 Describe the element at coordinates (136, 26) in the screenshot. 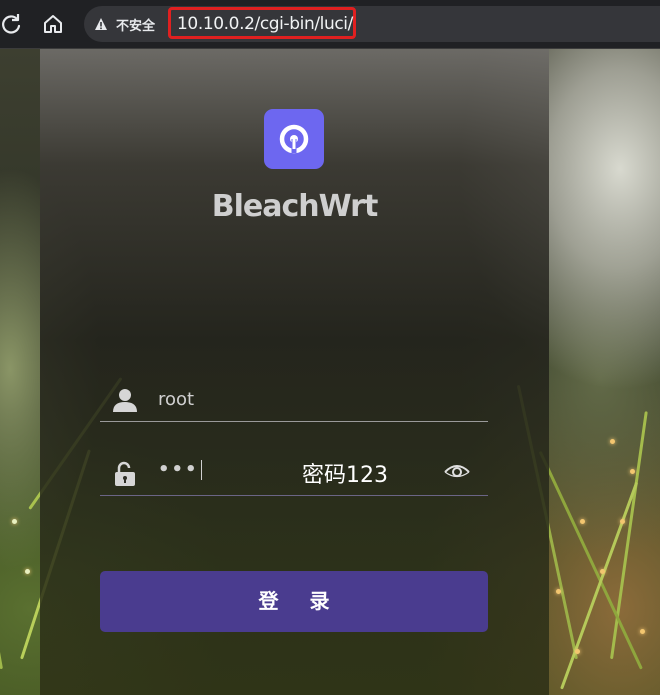

I see `insecure-label: 不安全` at that location.